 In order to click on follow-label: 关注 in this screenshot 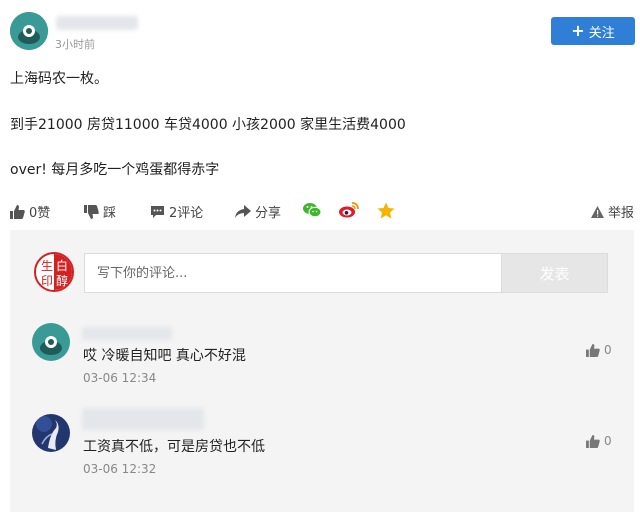, I will do `click(601, 33)`.